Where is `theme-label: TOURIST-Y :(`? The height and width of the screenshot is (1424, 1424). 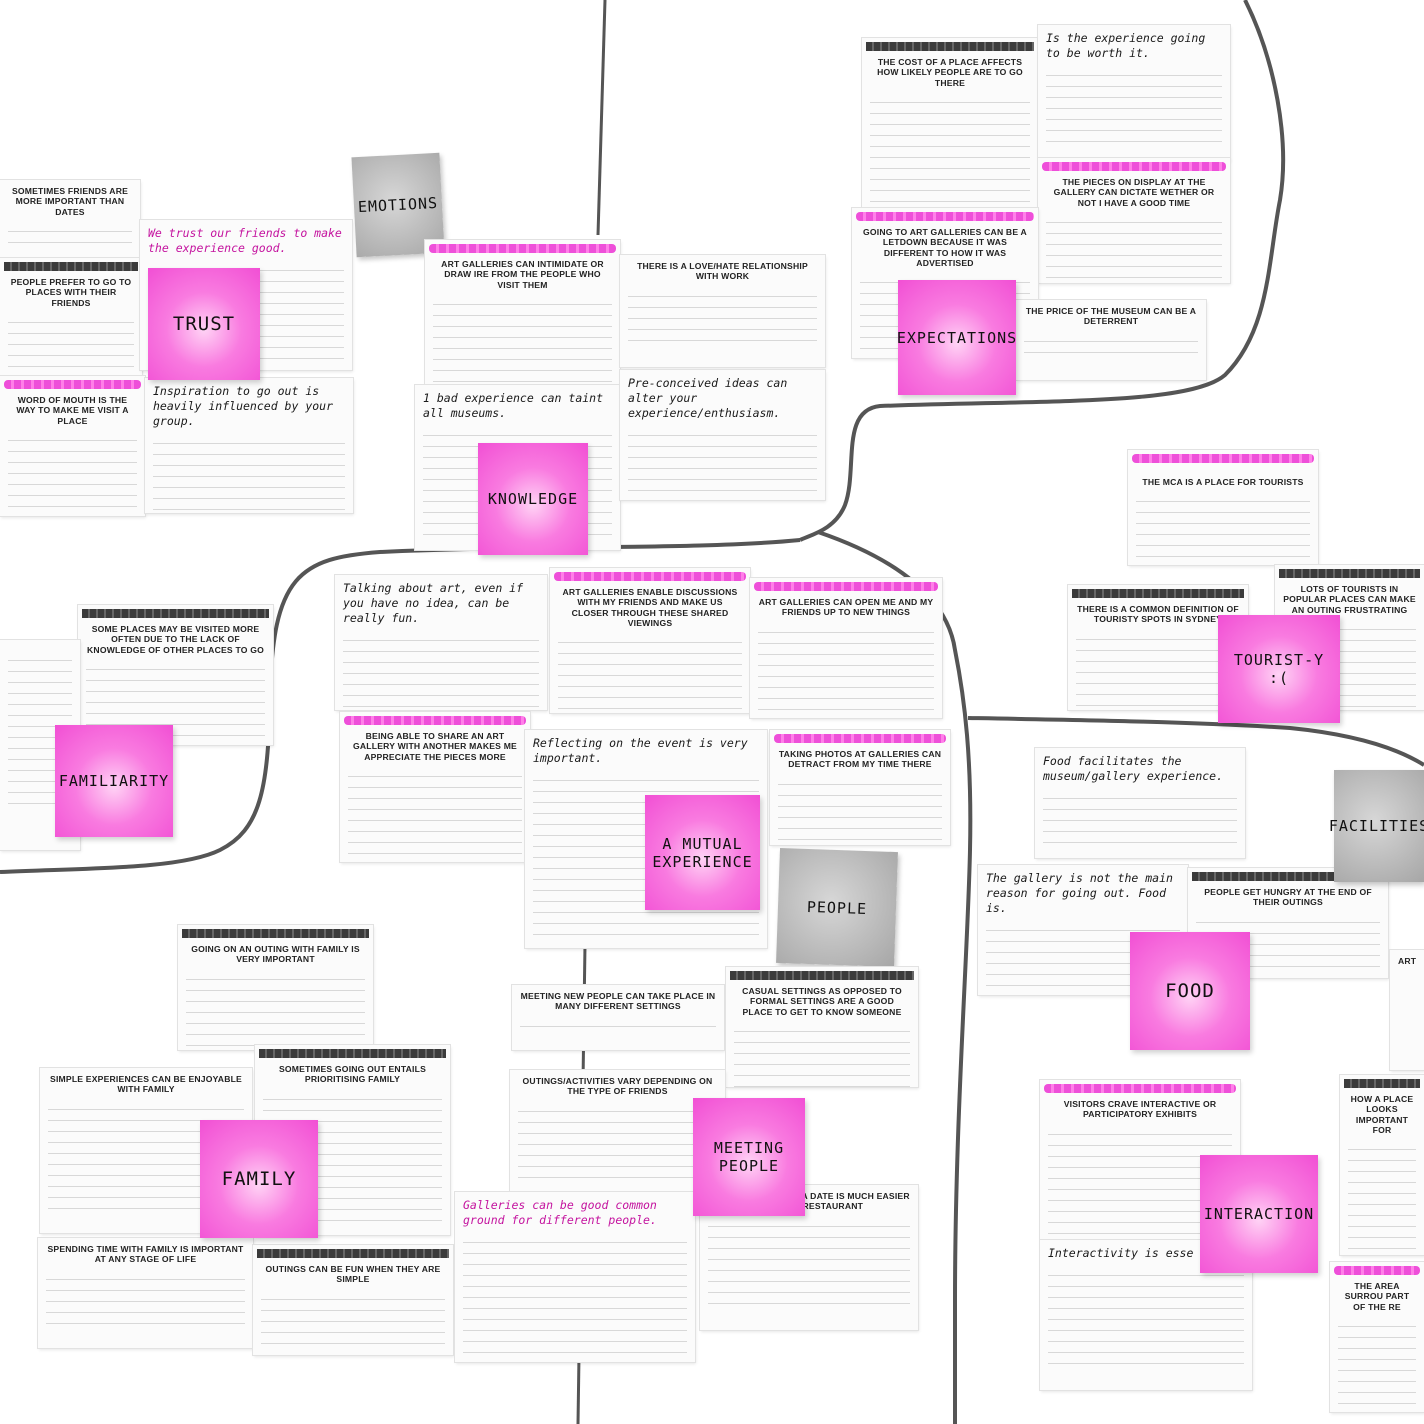 theme-label: TOURIST-Y :( is located at coordinates (1279, 669).